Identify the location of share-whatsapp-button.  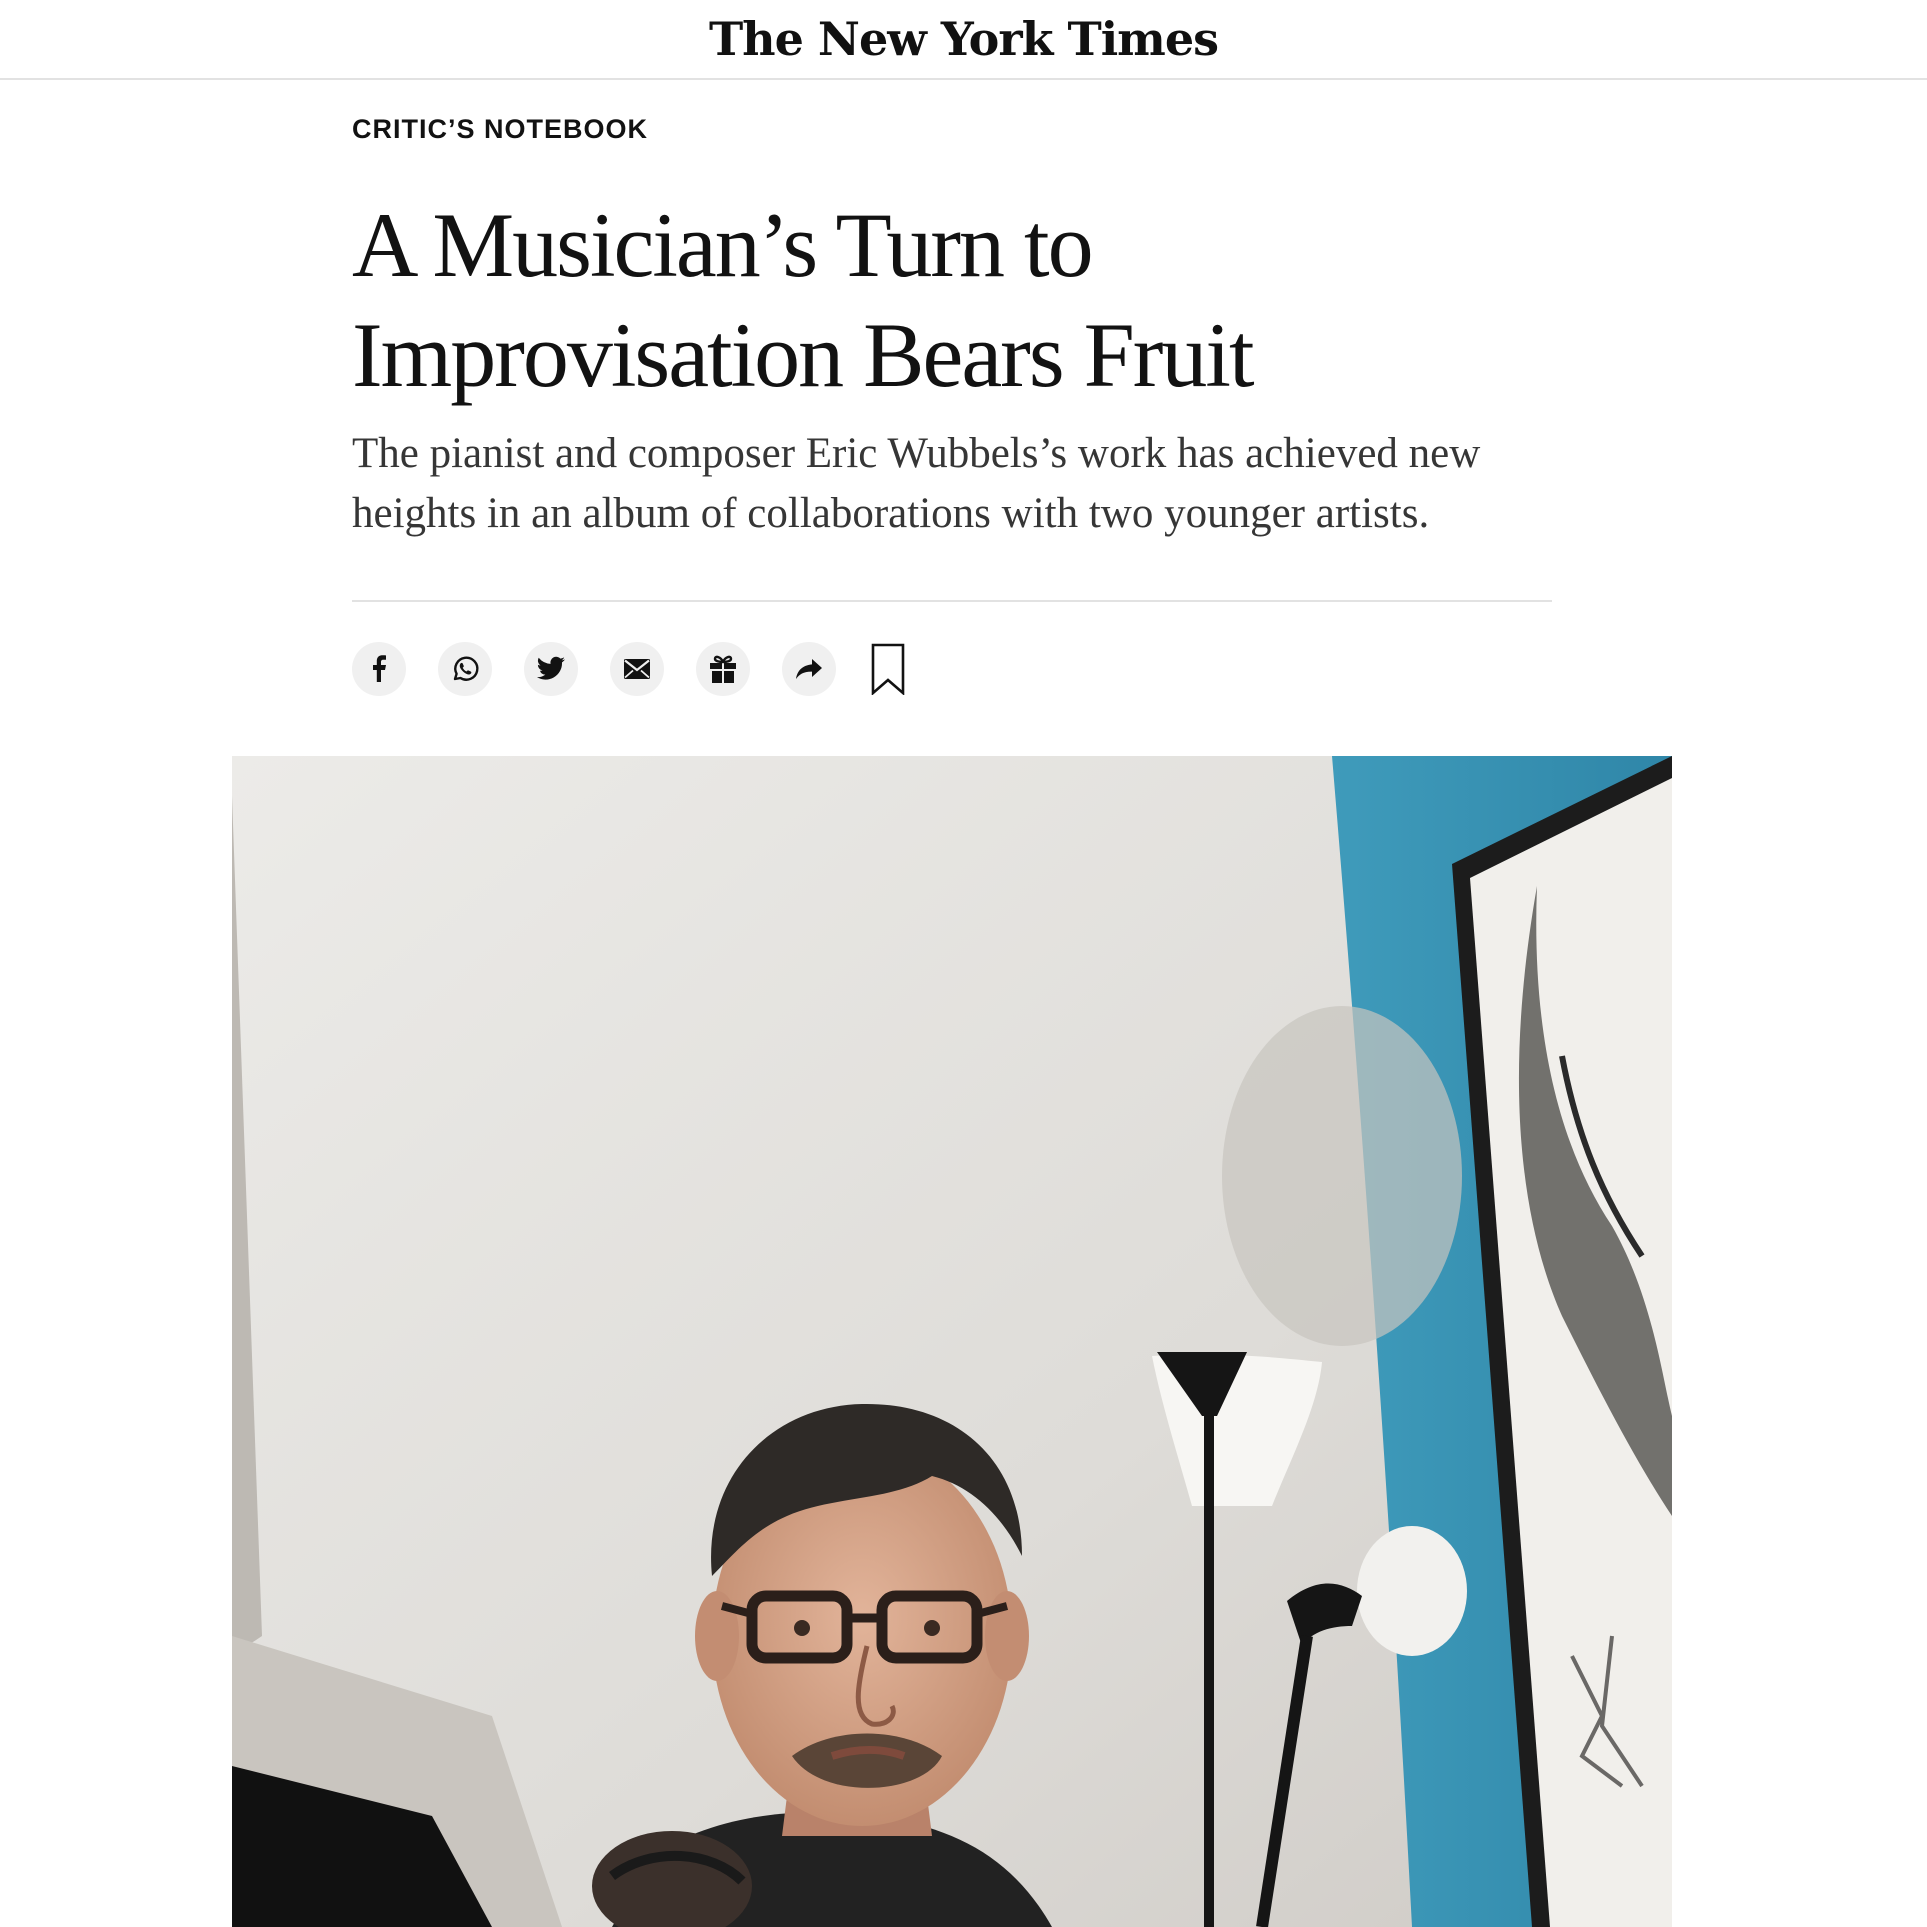
(465, 669).